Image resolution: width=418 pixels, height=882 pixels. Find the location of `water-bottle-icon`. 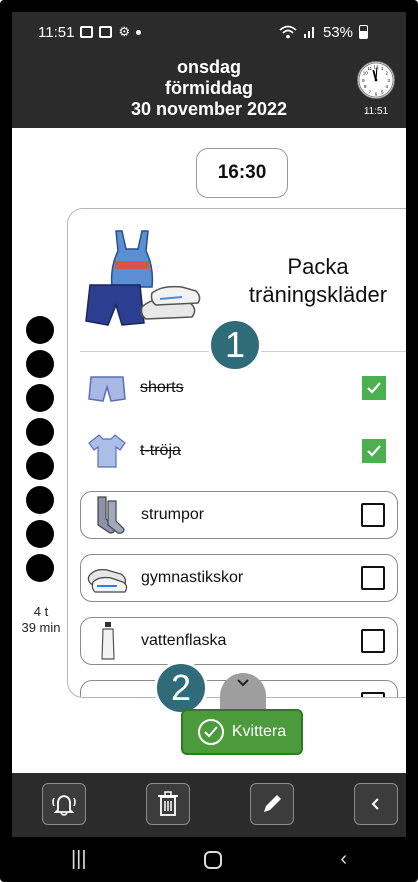

water-bottle-icon is located at coordinates (108, 641).